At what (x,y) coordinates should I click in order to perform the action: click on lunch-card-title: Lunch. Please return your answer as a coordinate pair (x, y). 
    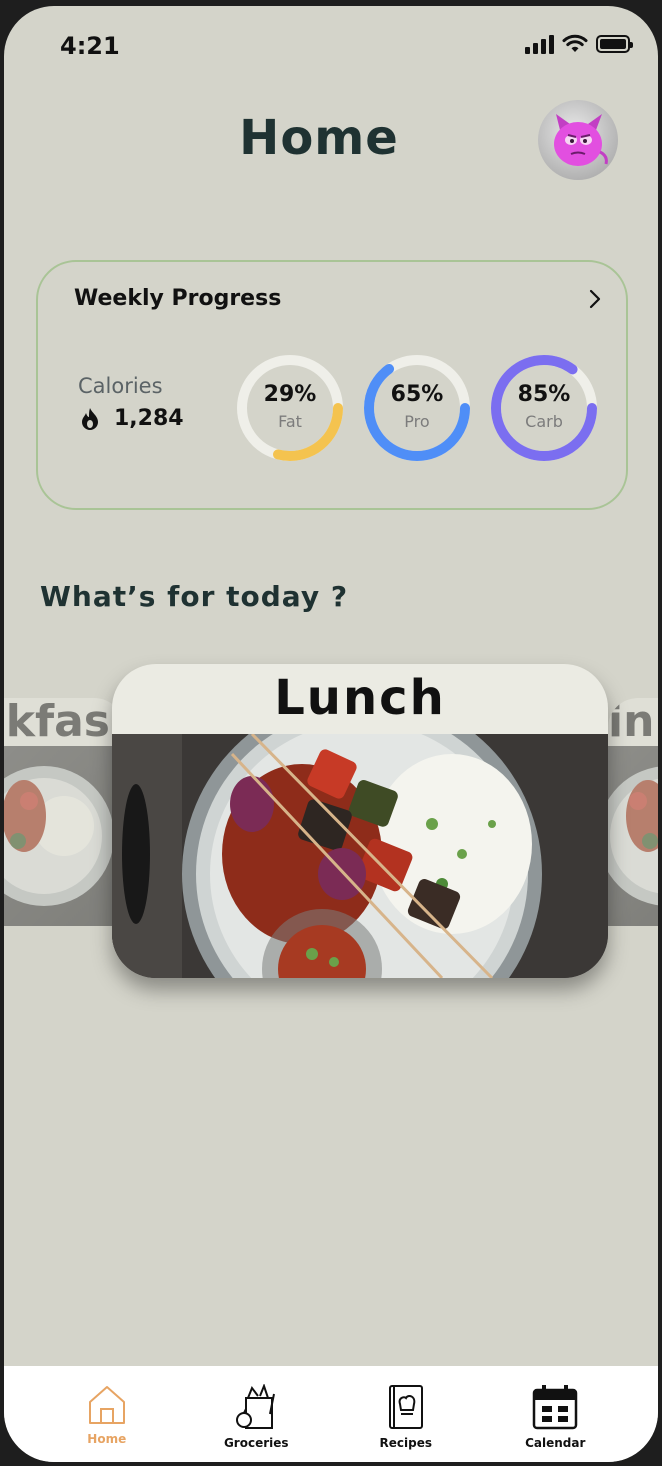
    Looking at the image, I should click on (360, 698).